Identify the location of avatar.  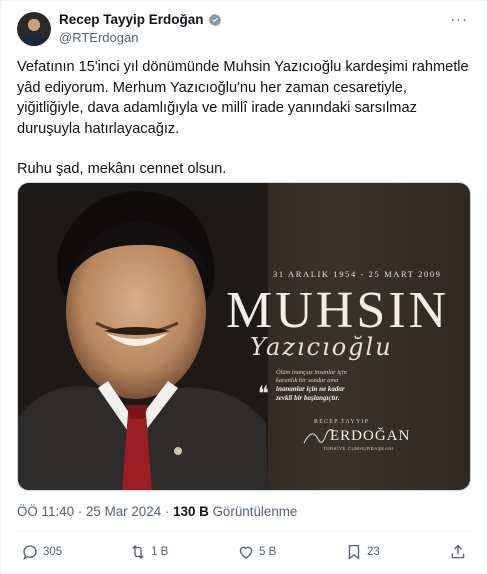
(34, 29).